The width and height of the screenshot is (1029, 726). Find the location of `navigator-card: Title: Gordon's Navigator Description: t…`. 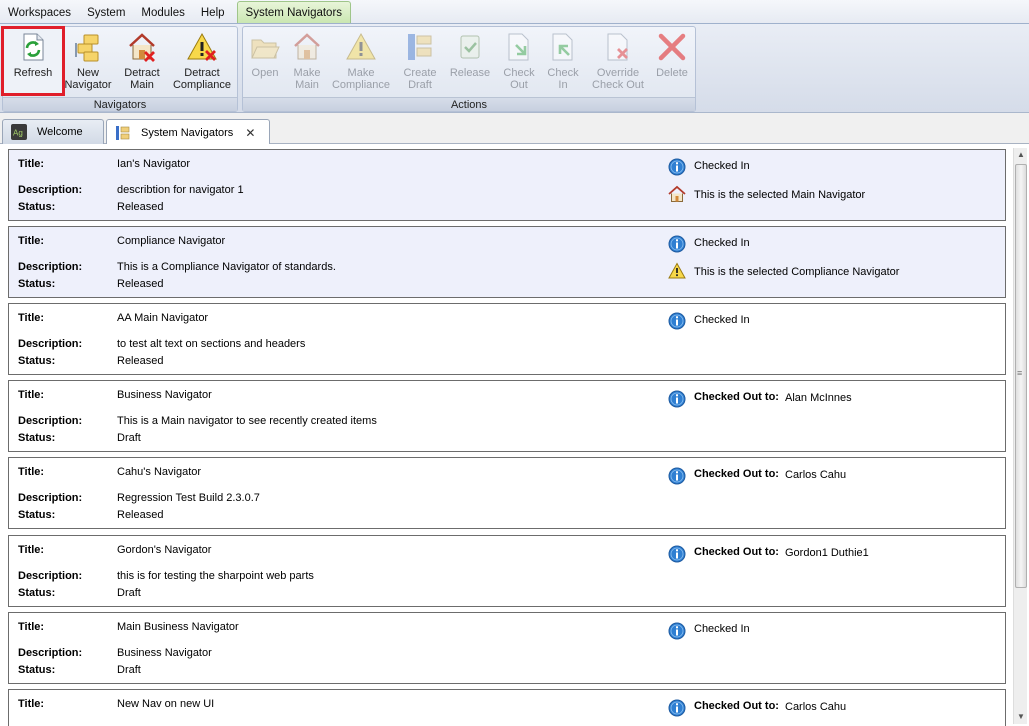

navigator-card: Title: Gordon's Navigator Description: t… is located at coordinates (507, 571).